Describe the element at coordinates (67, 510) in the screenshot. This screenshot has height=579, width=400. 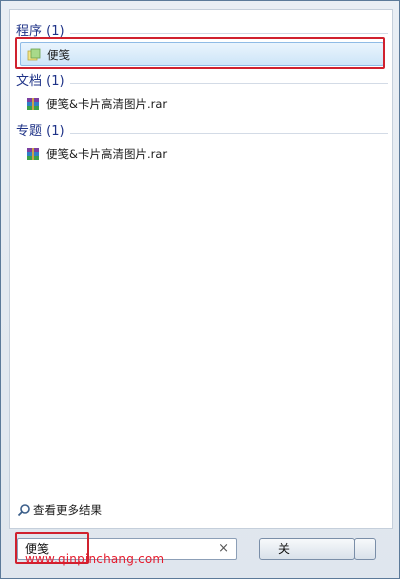
I see `see-more-results-label: 查看更多结果` at that location.